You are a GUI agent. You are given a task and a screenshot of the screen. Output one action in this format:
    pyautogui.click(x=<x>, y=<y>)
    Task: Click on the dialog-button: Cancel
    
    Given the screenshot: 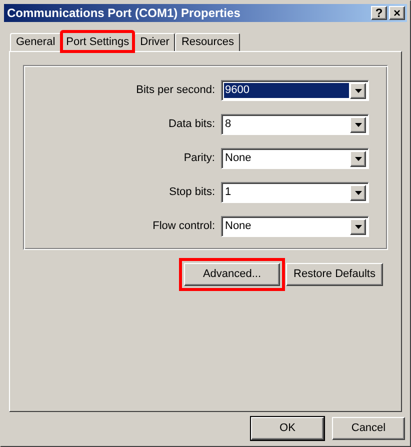 What is the action you would take?
    pyautogui.click(x=368, y=428)
    